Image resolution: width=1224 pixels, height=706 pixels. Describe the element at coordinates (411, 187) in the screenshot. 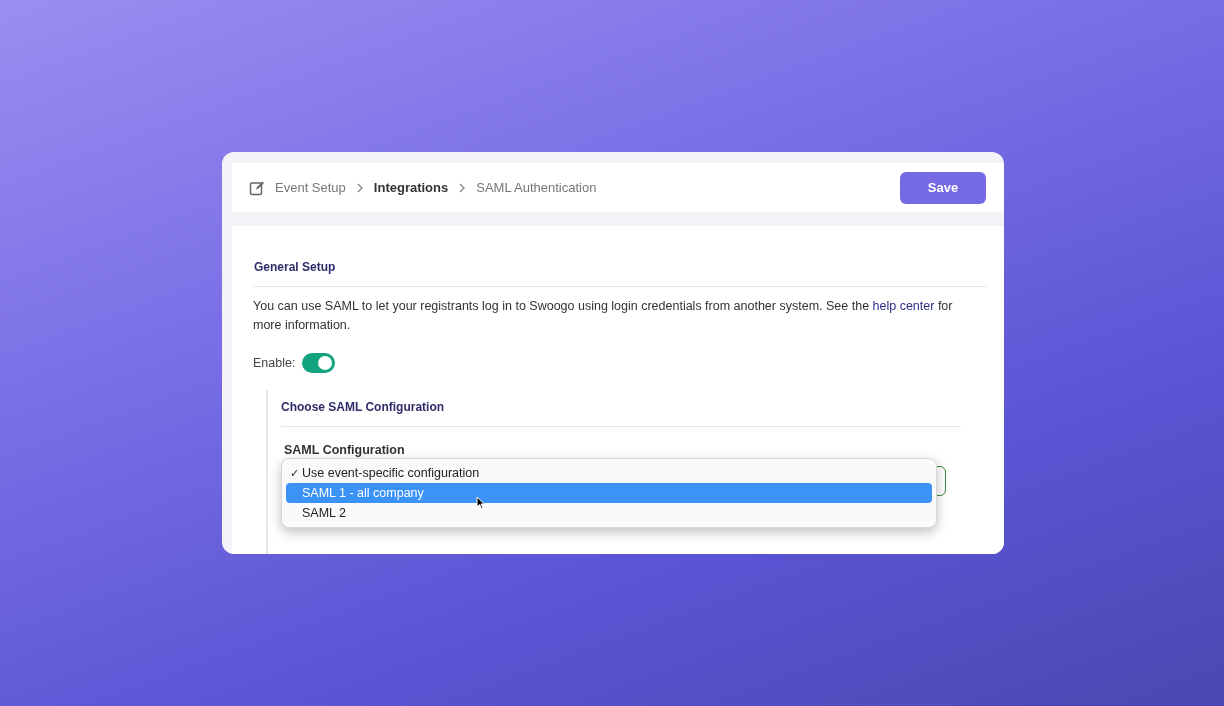

I see `breadcrumb-link: Integrations` at that location.